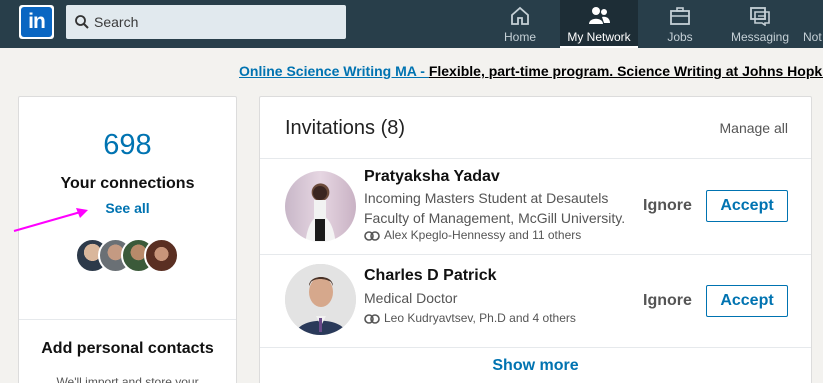  I want to click on invitation-headline: Medical Doctor, so click(411, 298).